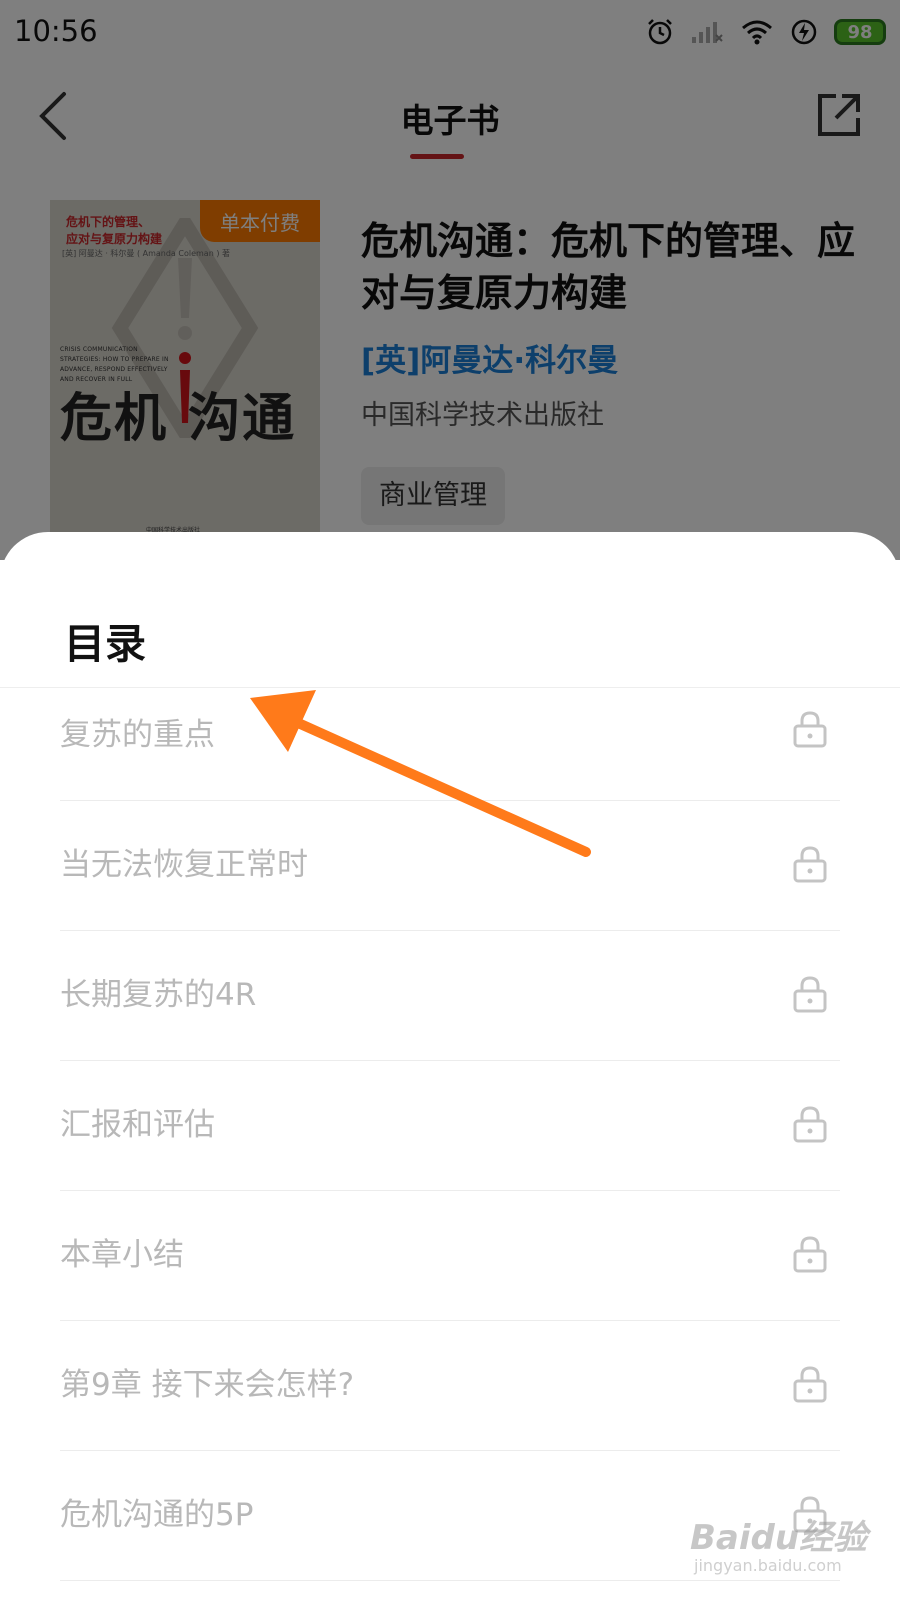 Image resolution: width=900 pixels, height=1600 pixels. What do you see at coordinates (608, 267) in the screenshot?
I see `book-title: 危机沟通：危机下的管理、应对与复原力构建` at bounding box center [608, 267].